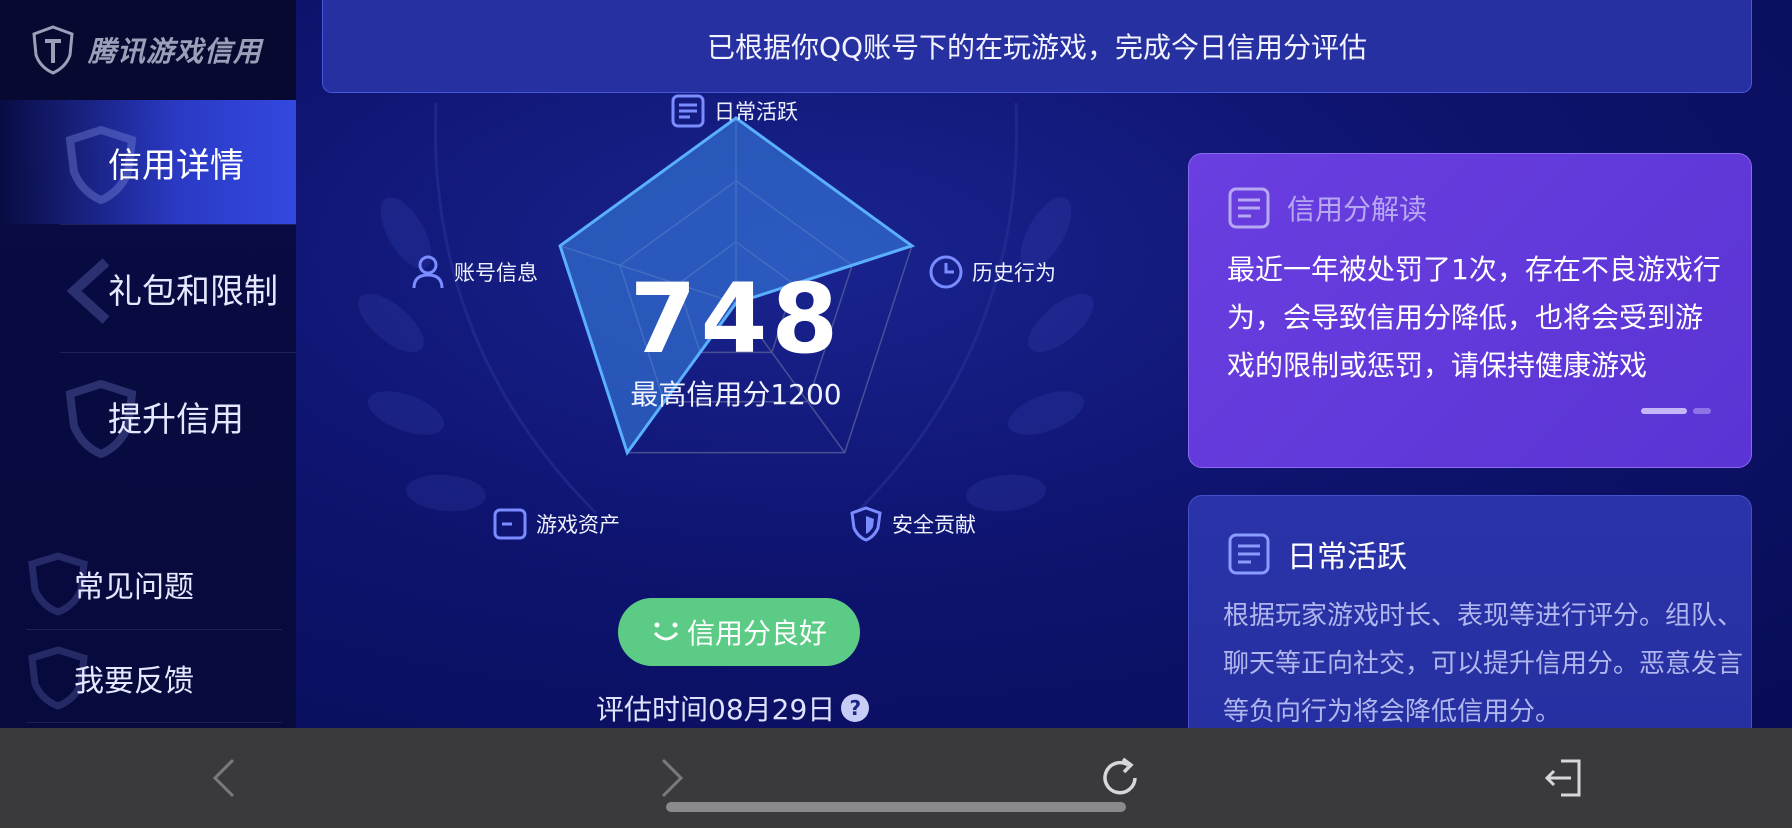 This screenshot has width=1792, height=828. I want to click on axis-daily-active: 日常活跃, so click(734, 111).